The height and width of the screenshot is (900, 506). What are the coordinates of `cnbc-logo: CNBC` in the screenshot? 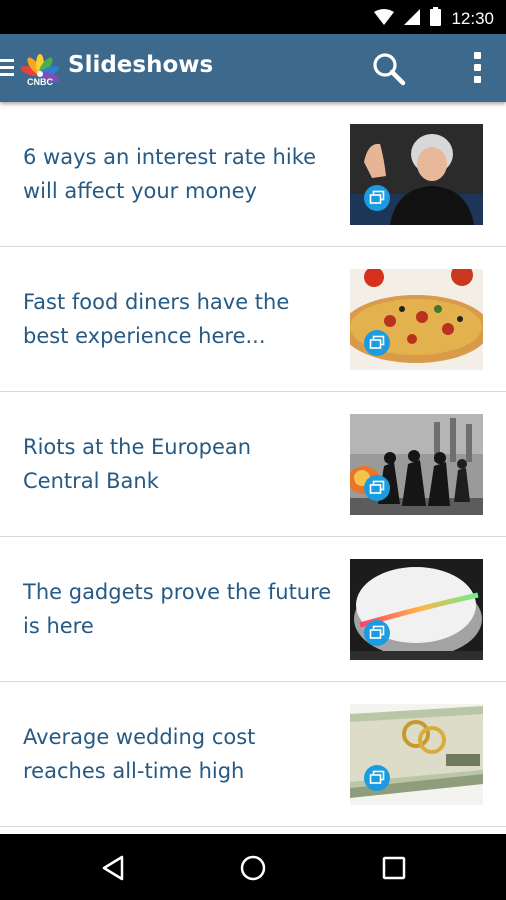 It's located at (40, 68).